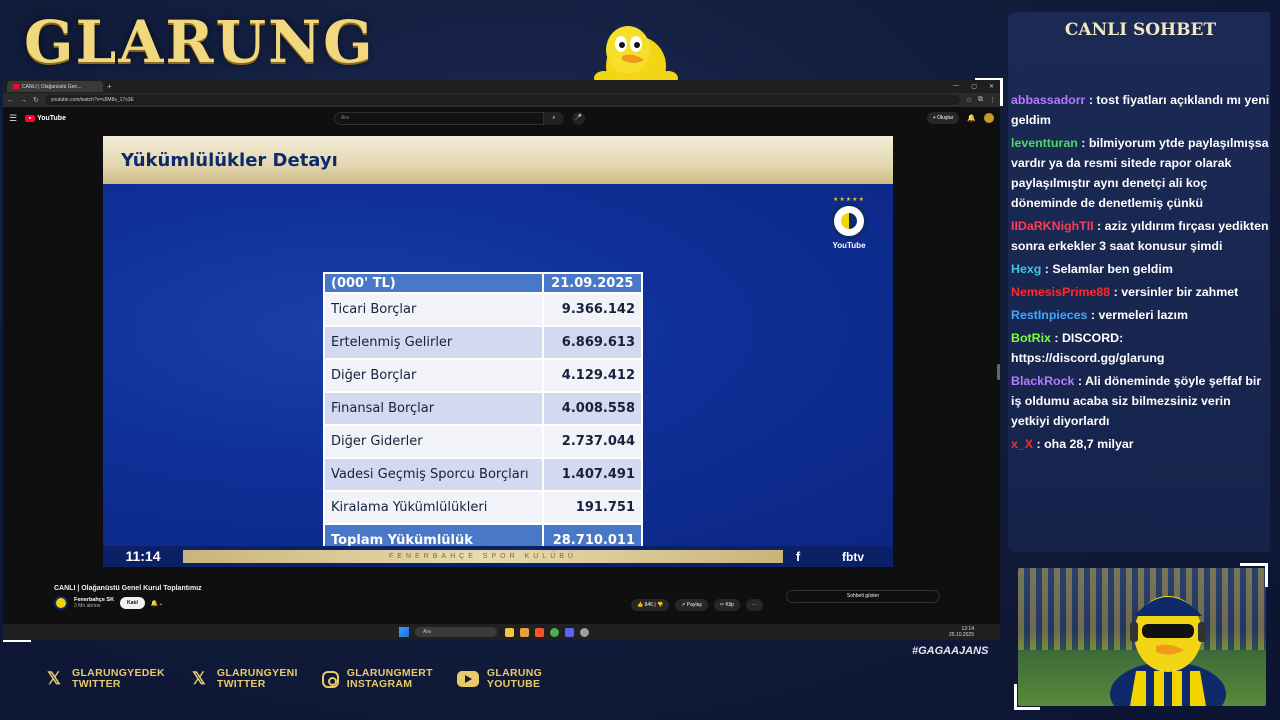 The image size is (1280, 720). Describe the element at coordinates (592, 507) in the screenshot. I see `row-value: 191.751` at that location.